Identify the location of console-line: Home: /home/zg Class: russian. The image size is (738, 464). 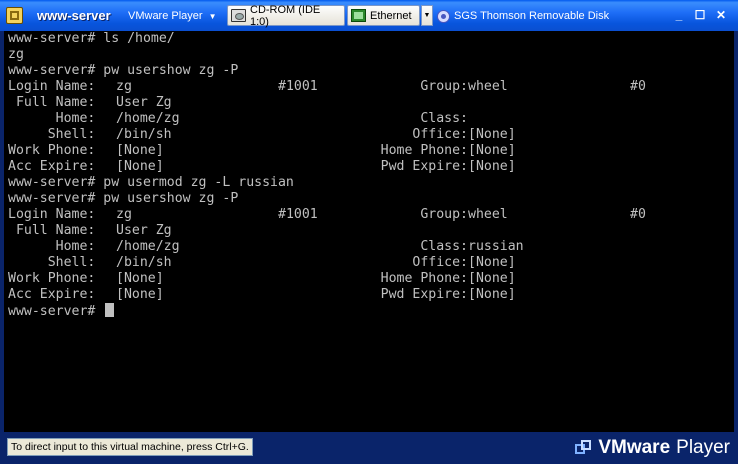
(266, 247).